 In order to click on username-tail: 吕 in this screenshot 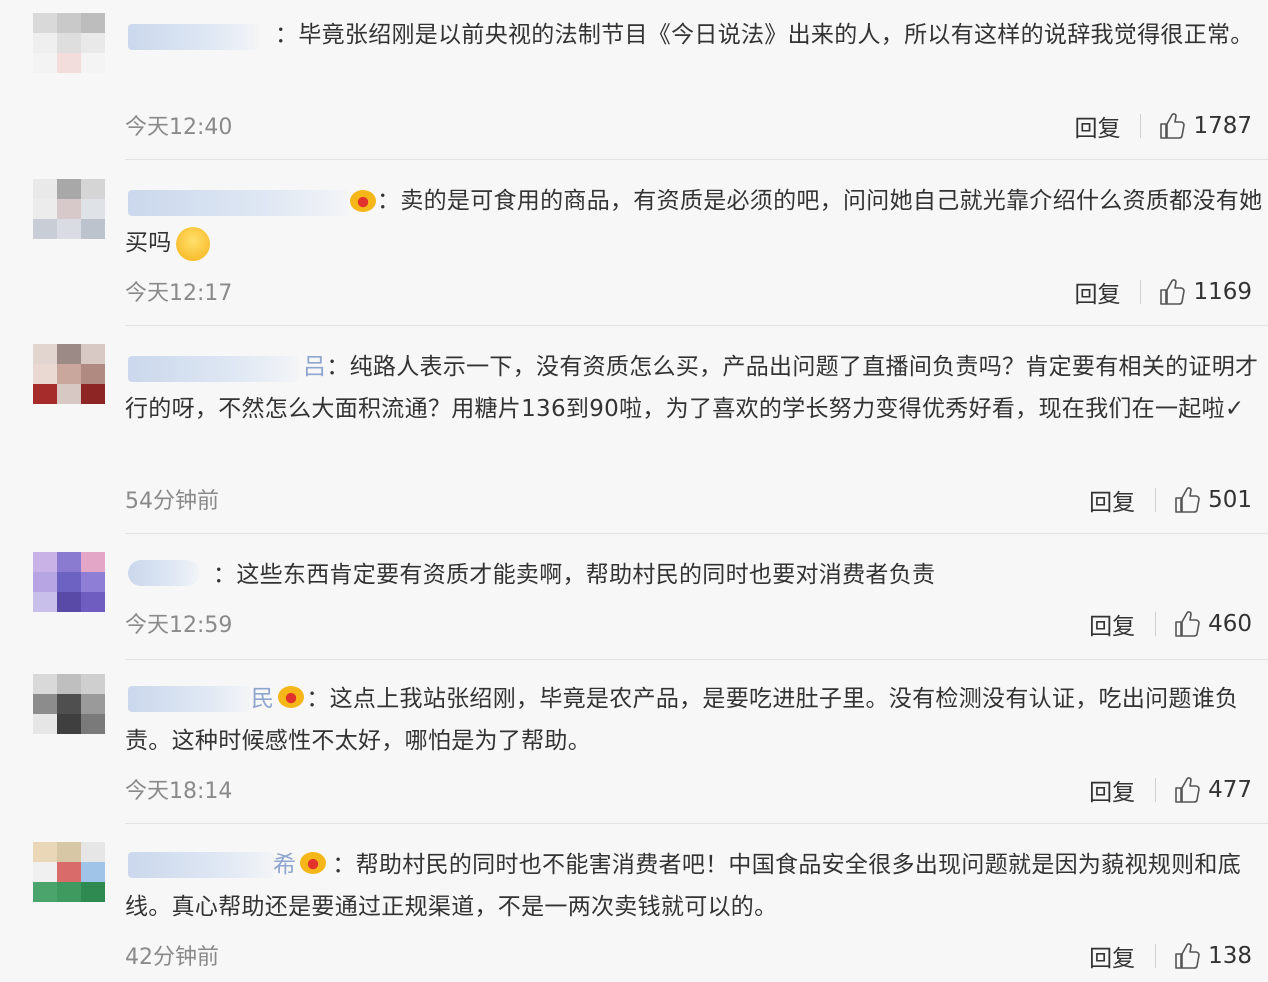, I will do `click(315, 367)`.